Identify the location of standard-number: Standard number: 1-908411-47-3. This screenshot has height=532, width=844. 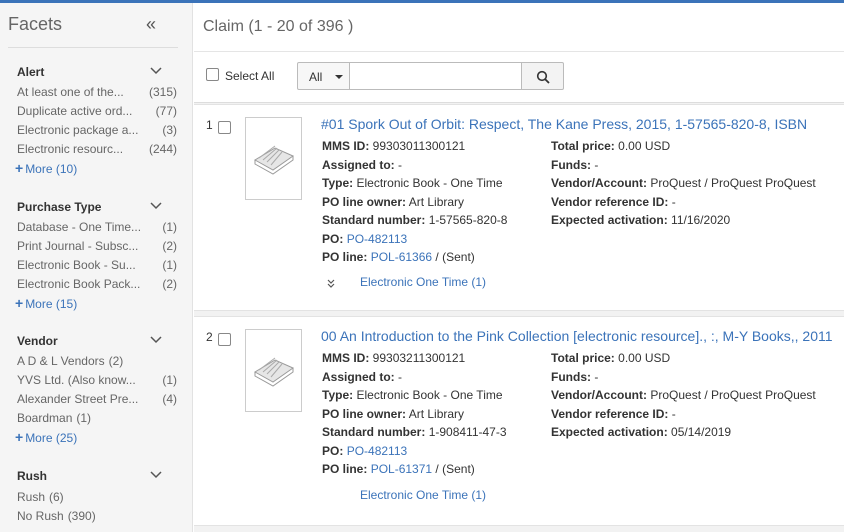
(414, 432).